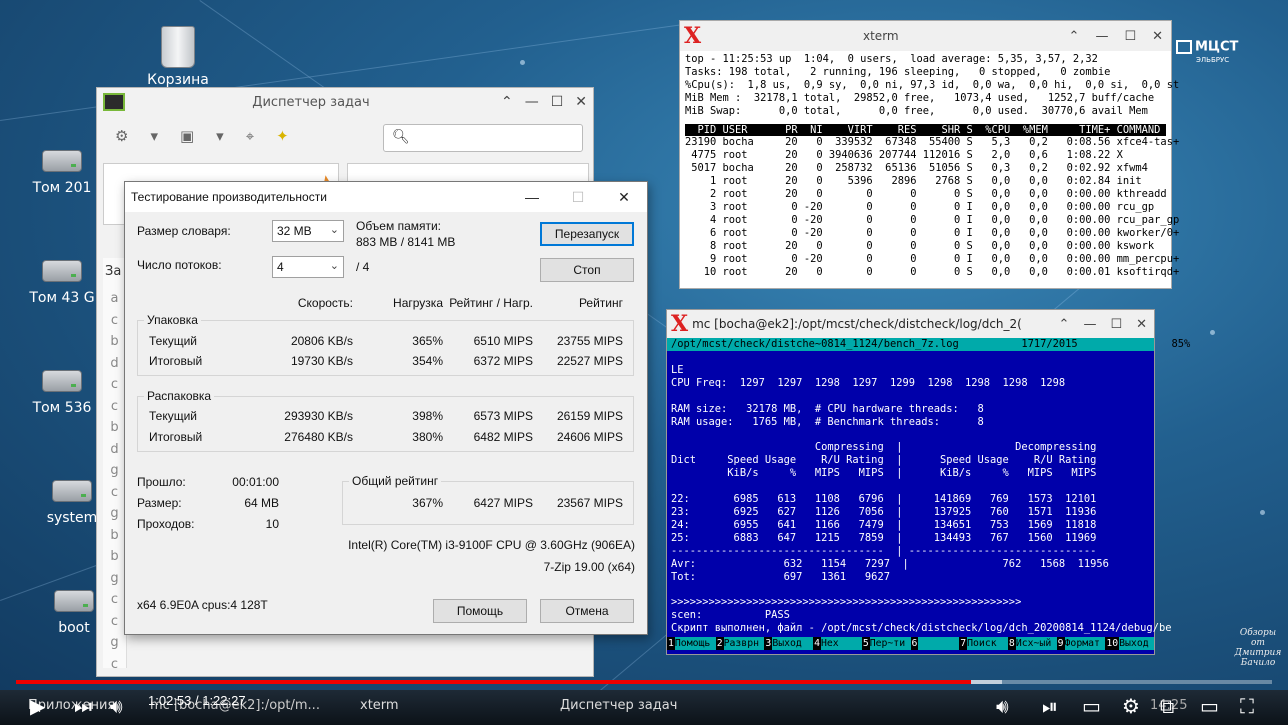  I want to click on fkey-search: 7 Поиск, so click(983, 643).